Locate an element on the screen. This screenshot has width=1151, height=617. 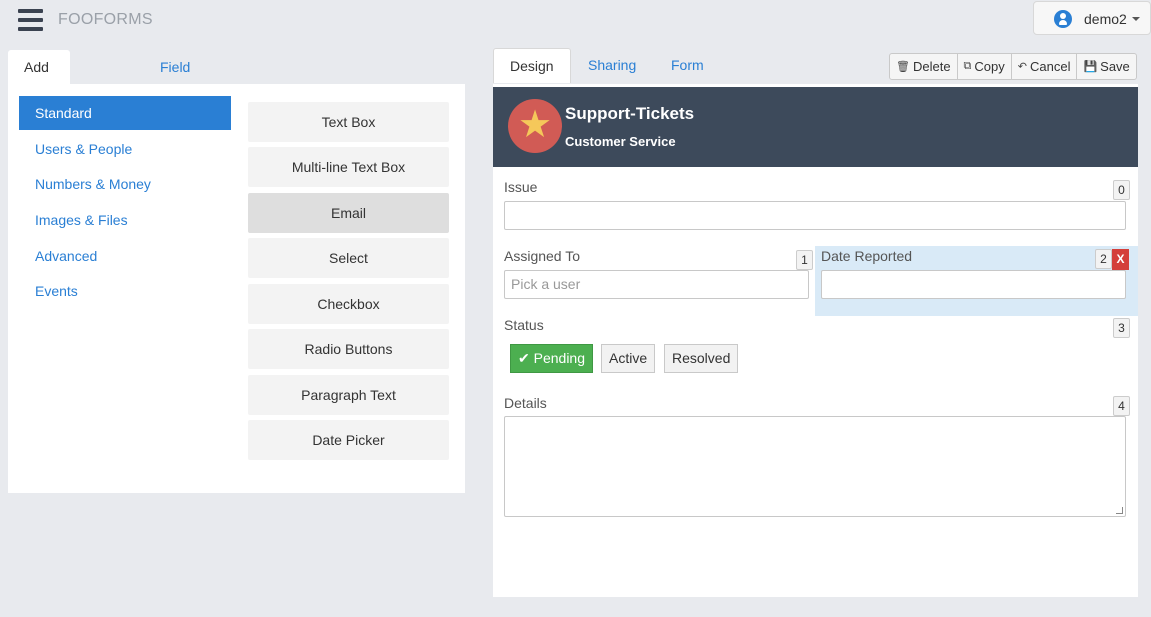
app-brand: FOOFORMS is located at coordinates (105, 19).